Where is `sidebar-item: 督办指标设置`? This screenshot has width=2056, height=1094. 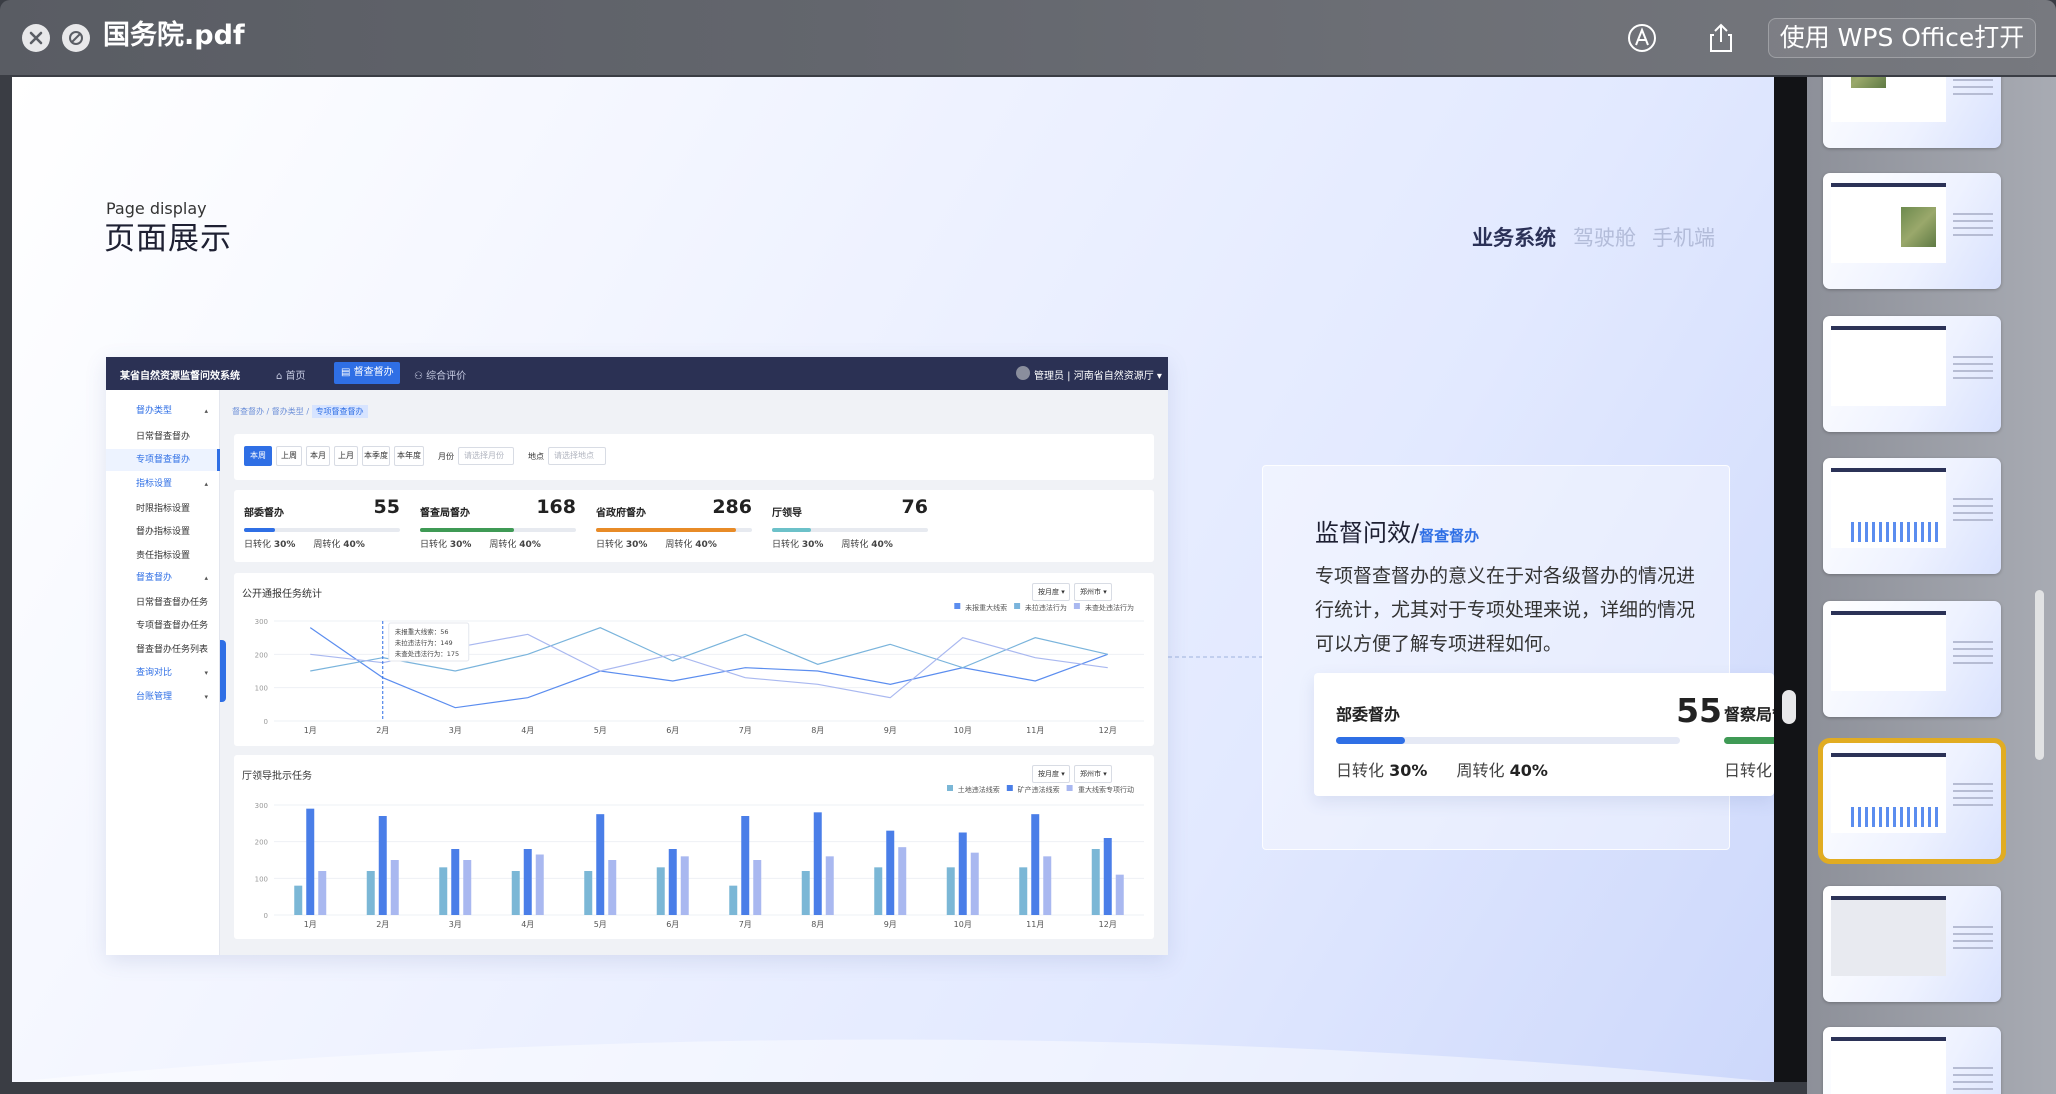
sidebar-item: 督办指标设置 is located at coordinates (163, 532).